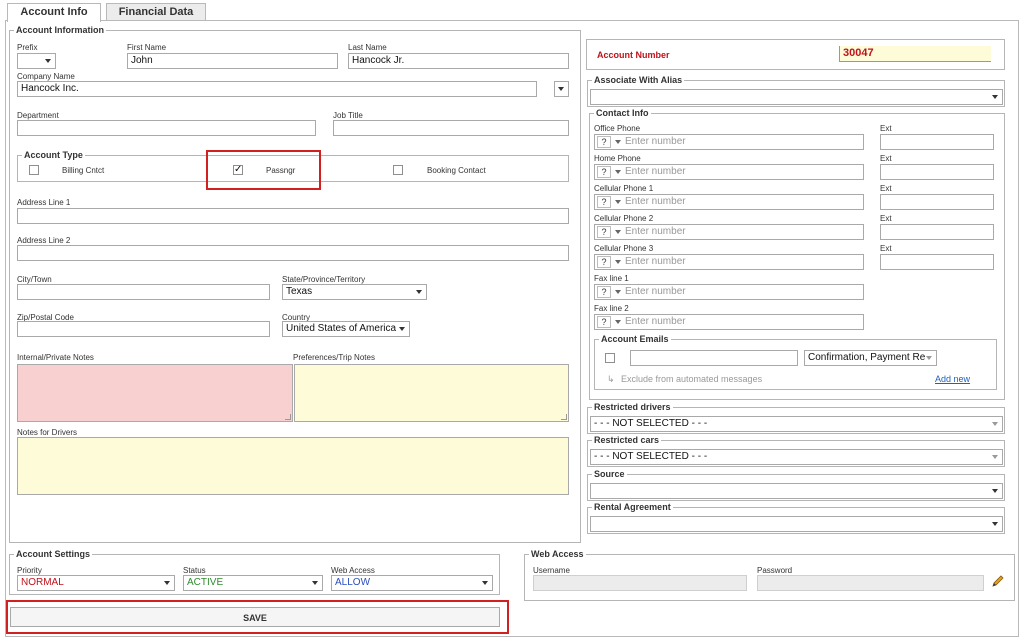 Image resolution: width=1024 pixels, height=641 pixels. What do you see at coordinates (775, 570) in the screenshot?
I see `password-label: Password` at bounding box center [775, 570].